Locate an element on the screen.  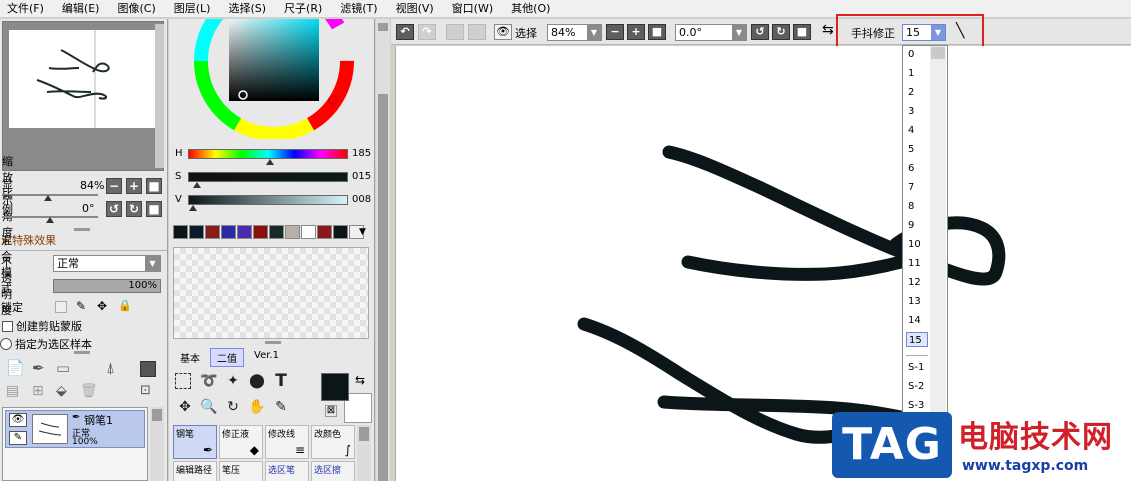
hue-slider-thumb is located at coordinates (270, 162).